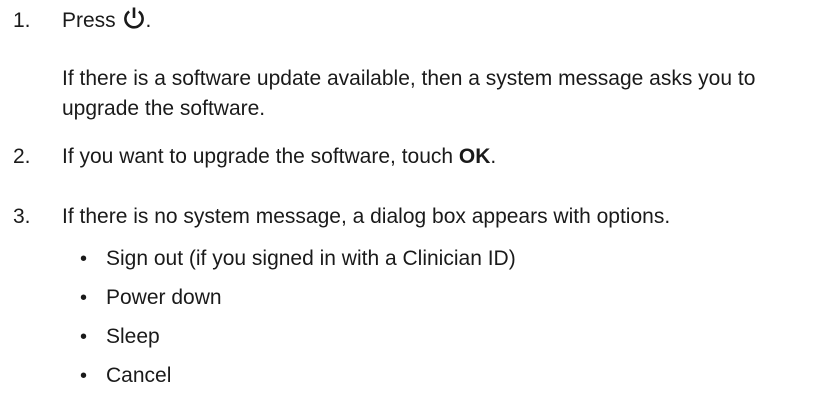  What do you see at coordinates (420, 21) in the screenshot?
I see `step-1: 1. Press .` at bounding box center [420, 21].